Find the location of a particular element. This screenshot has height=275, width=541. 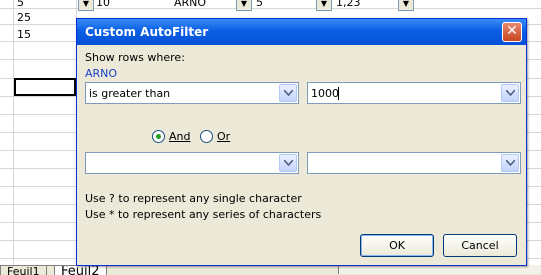

value2-dropdown-button is located at coordinates (510, 163).